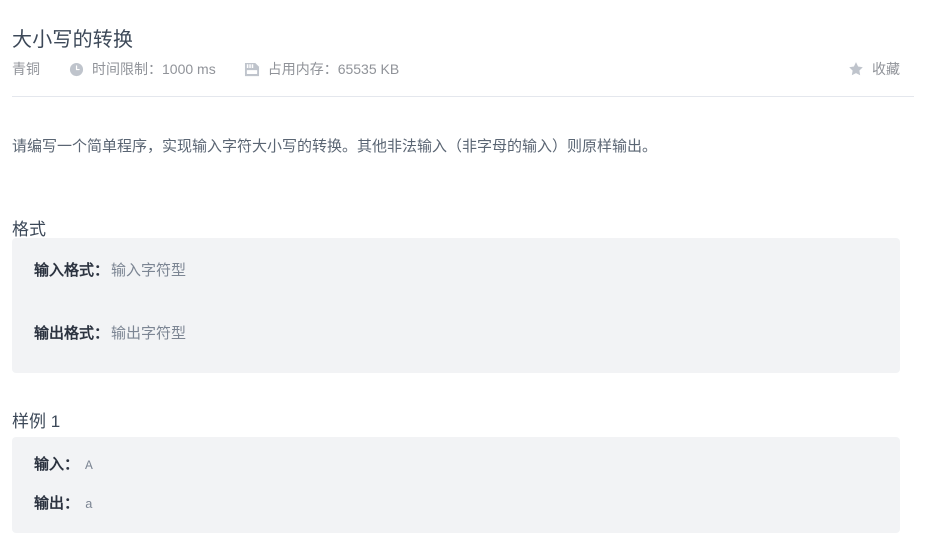  I want to click on memory-limit-info: 占用内存： 65535 KB, so click(322, 69).